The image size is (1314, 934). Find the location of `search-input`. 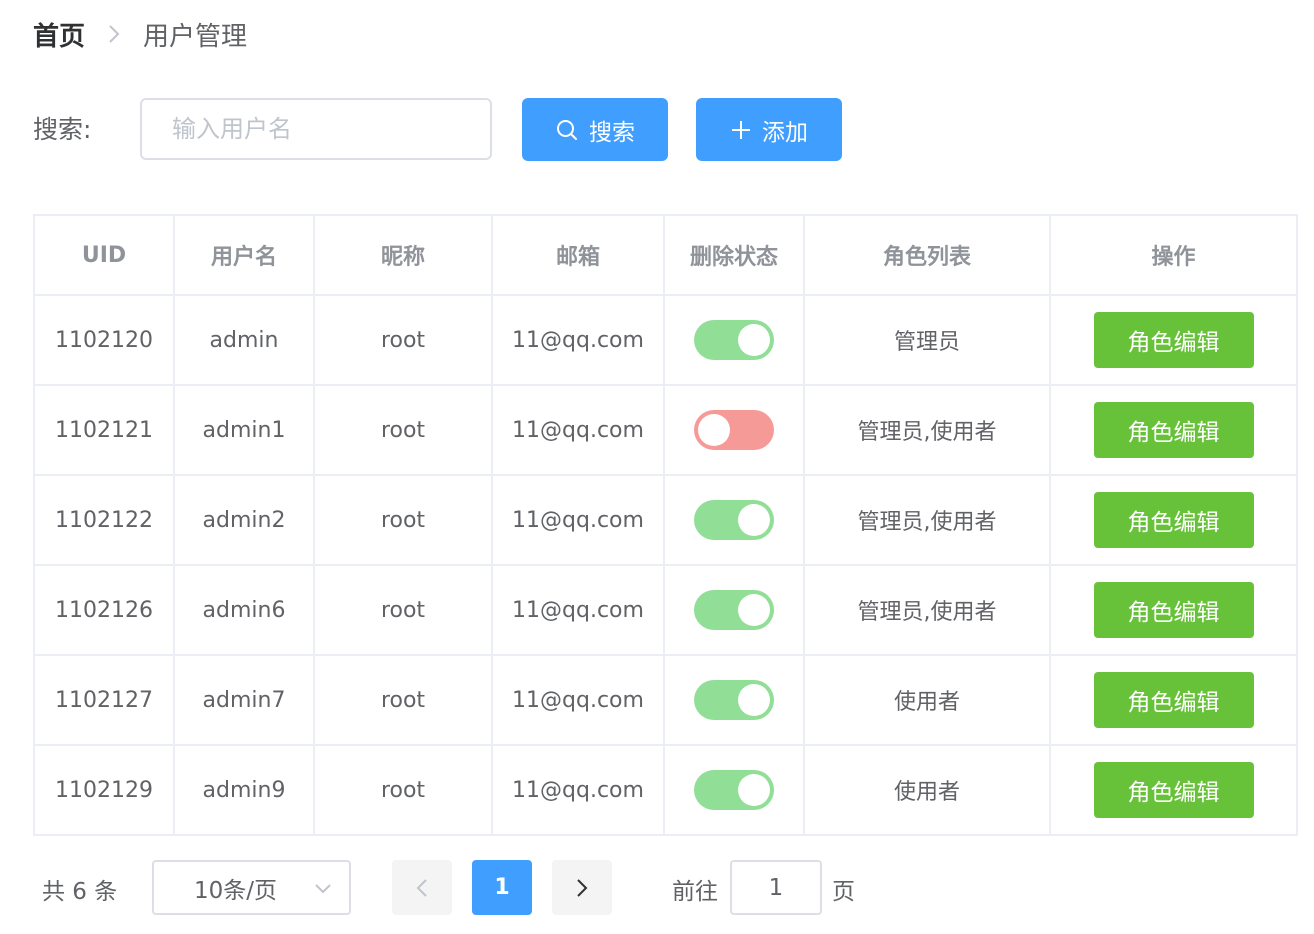

search-input is located at coordinates (316, 129).